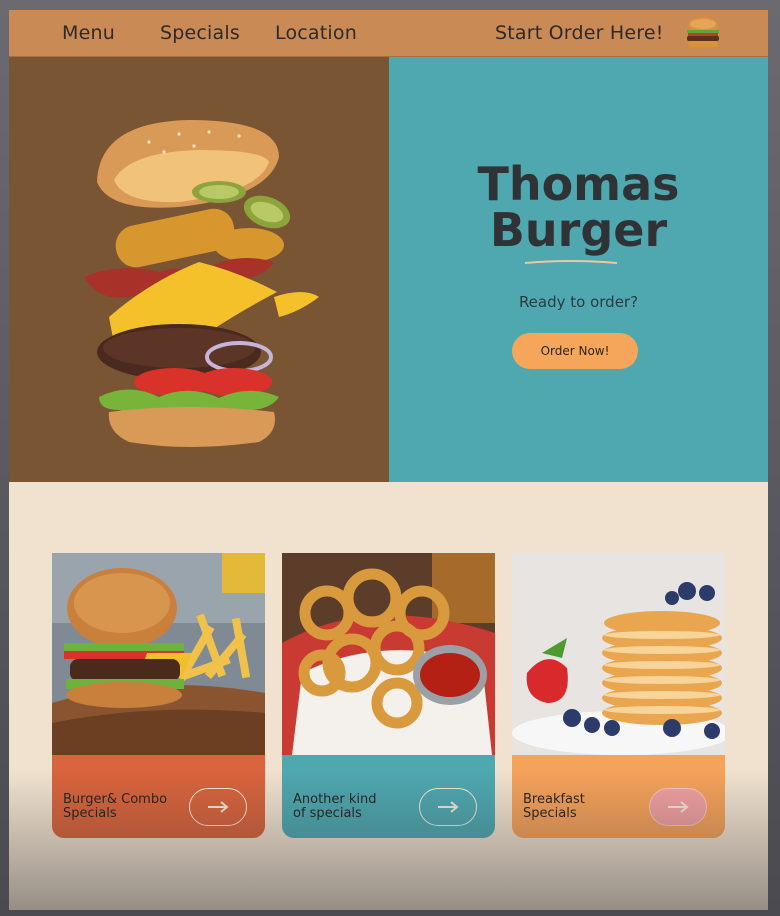  I want to click on title-underline, so click(571, 262).